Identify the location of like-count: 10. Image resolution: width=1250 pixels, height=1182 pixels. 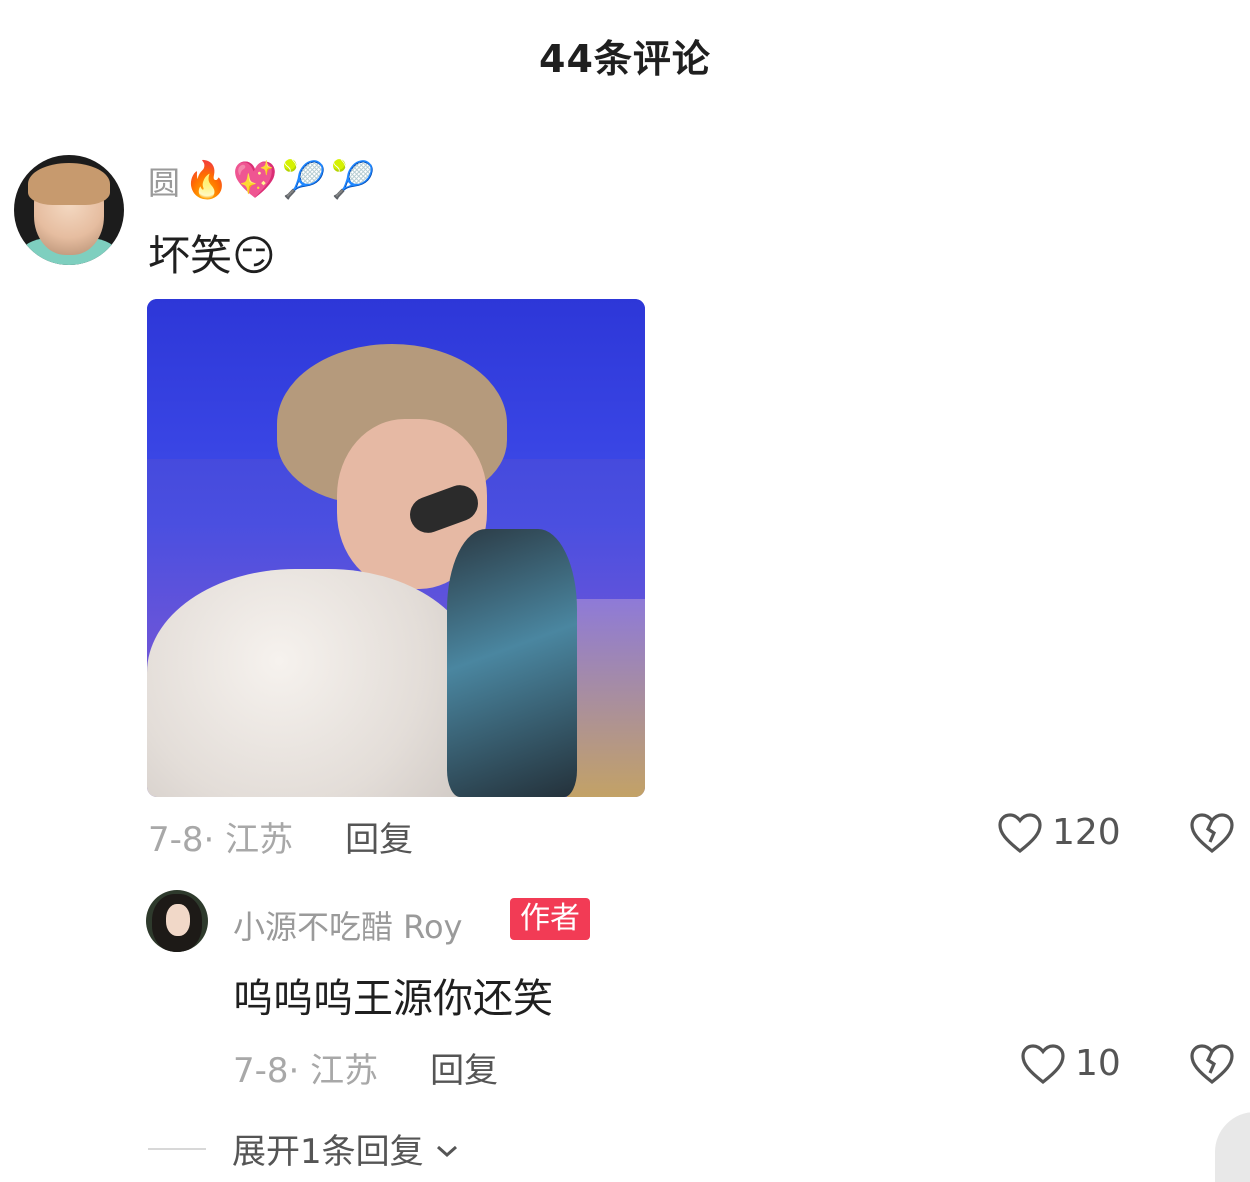
(1098, 1063).